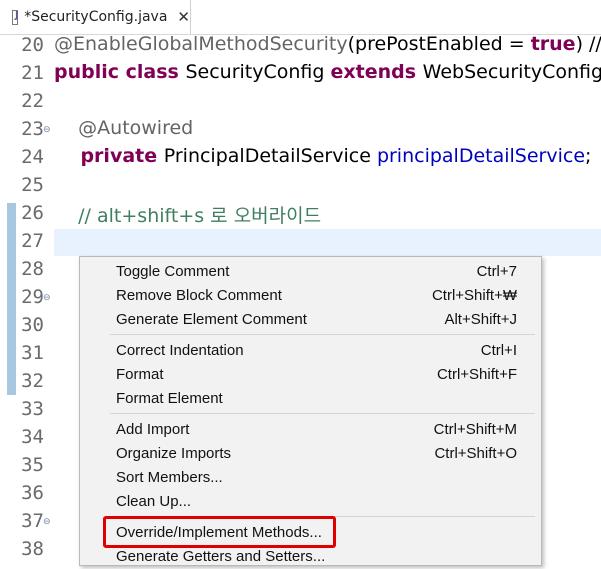  Describe the element at coordinates (258, 72) in the screenshot. I see `code-token: SecurityConfig` at that location.